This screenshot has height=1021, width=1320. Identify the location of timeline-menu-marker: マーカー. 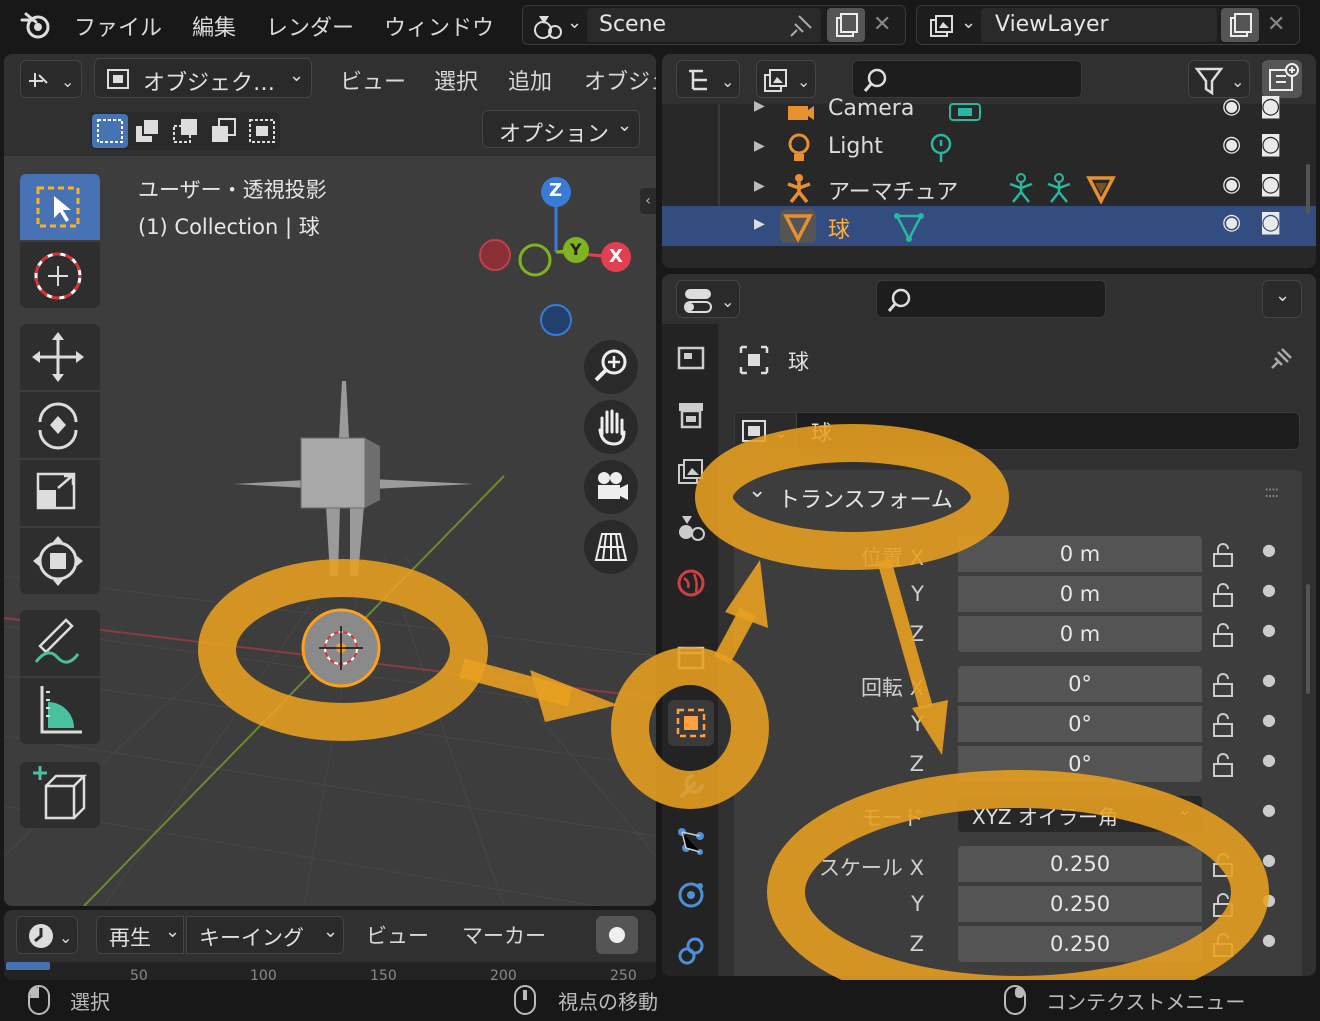
(504, 935).